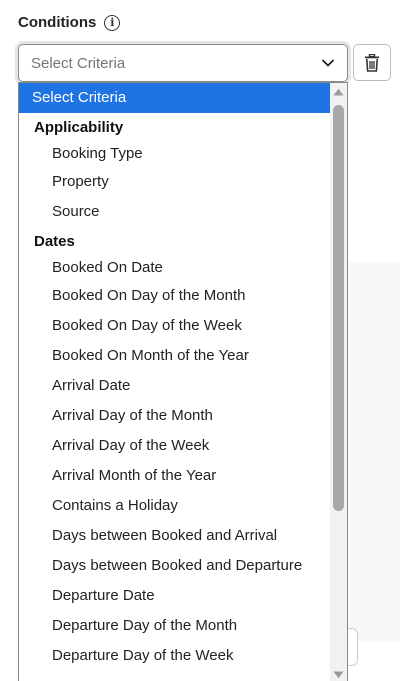  What do you see at coordinates (174, 182) in the screenshot?
I see `dropdown-option: Property` at bounding box center [174, 182].